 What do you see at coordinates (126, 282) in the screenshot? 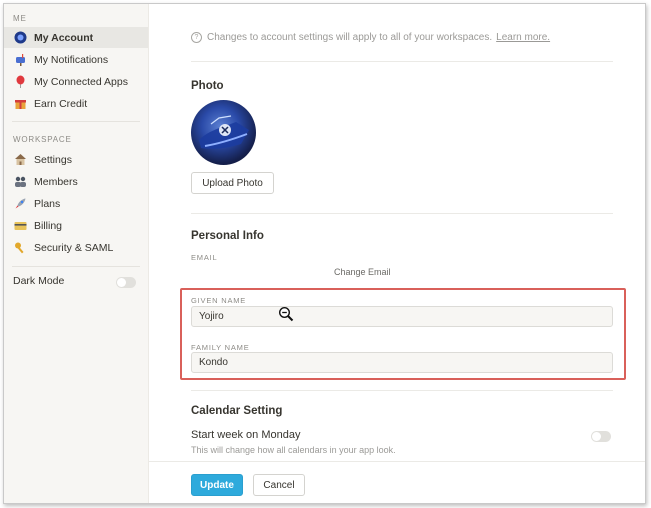
I see `dark-mode-toggle` at bounding box center [126, 282].